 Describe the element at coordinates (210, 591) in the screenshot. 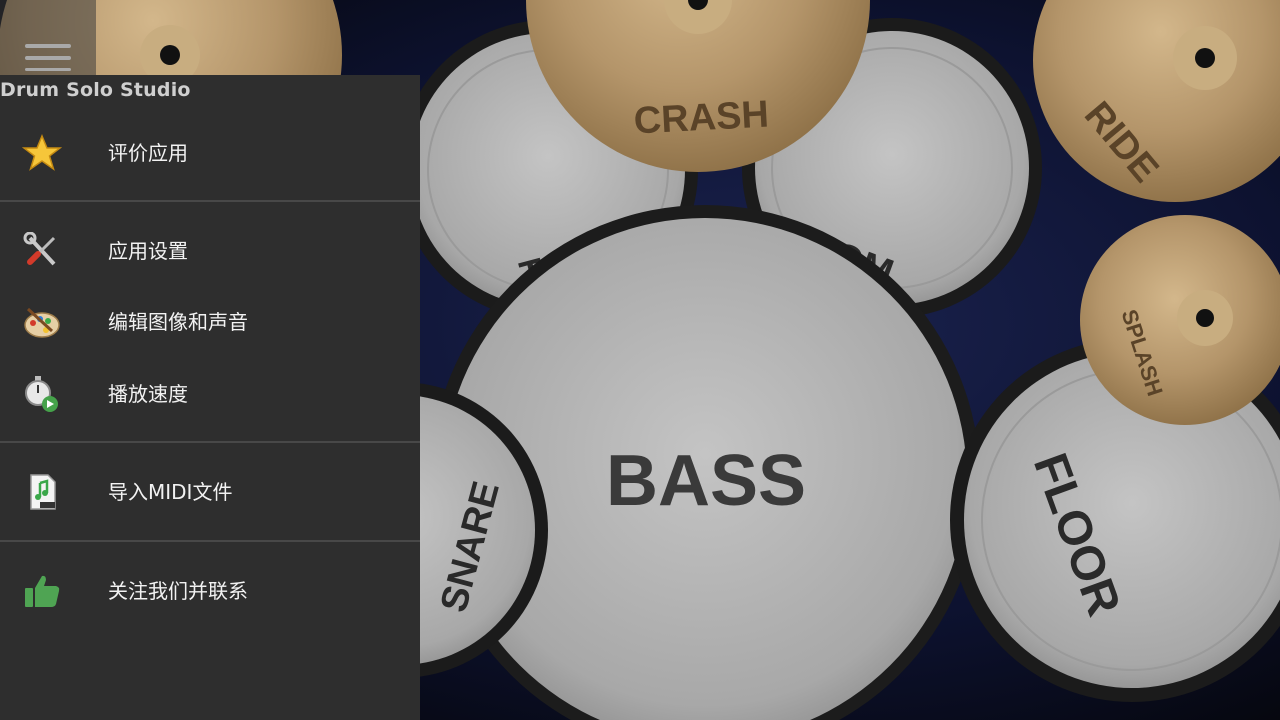

I see `menu-item-follow-contact: 关注我们并联系` at that location.